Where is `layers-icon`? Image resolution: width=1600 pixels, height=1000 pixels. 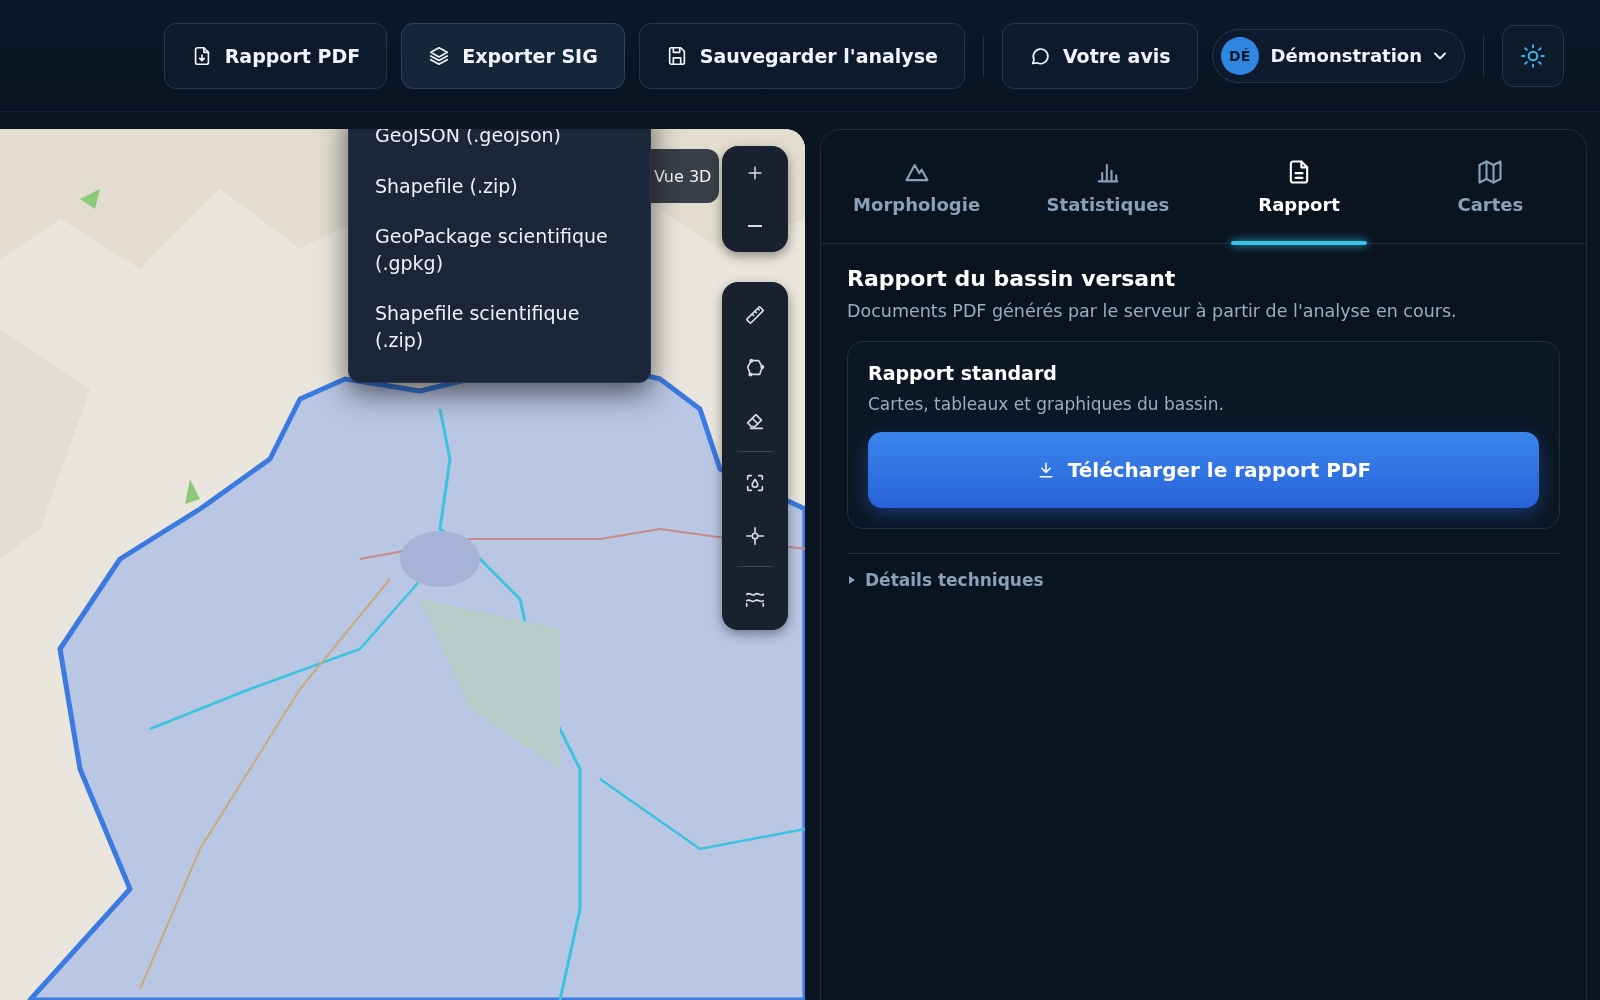 layers-icon is located at coordinates (439, 55).